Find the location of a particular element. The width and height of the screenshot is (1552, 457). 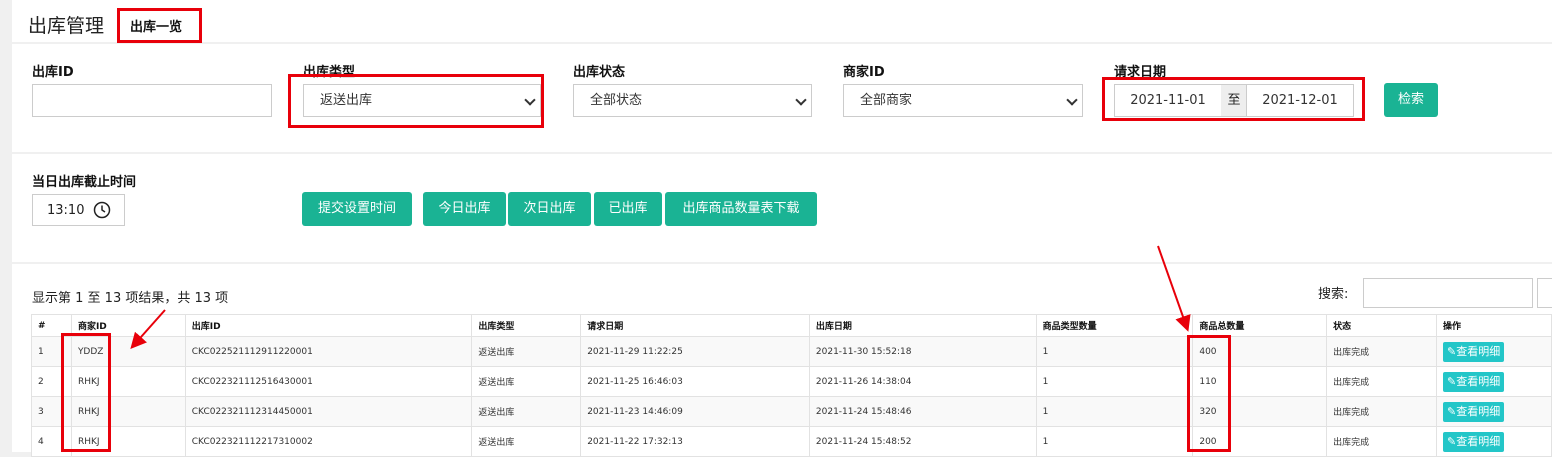

highlight-box-subtitle is located at coordinates (159, 25).